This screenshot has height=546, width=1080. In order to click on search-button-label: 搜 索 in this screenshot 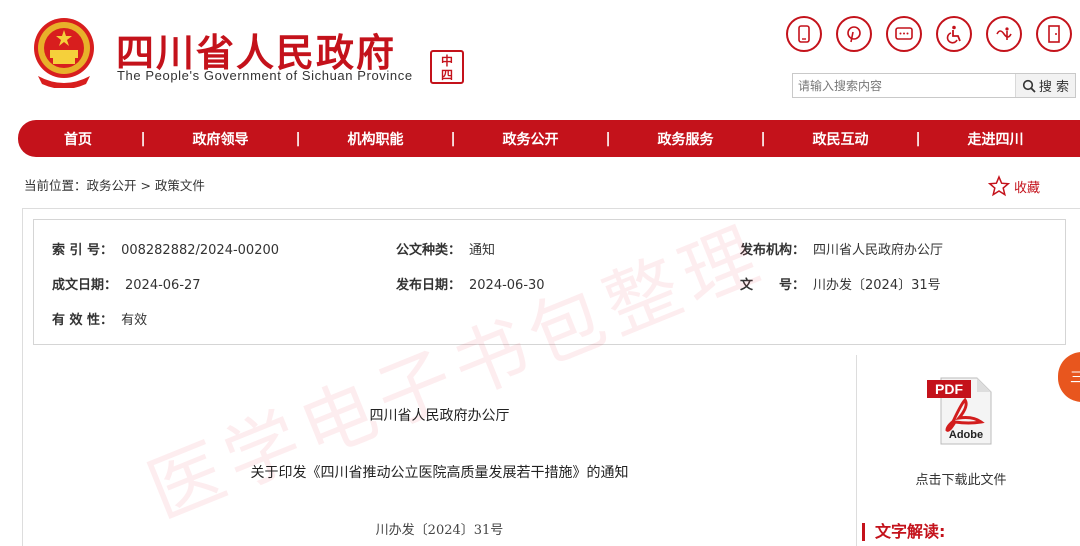, I will do `click(1054, 87)`.